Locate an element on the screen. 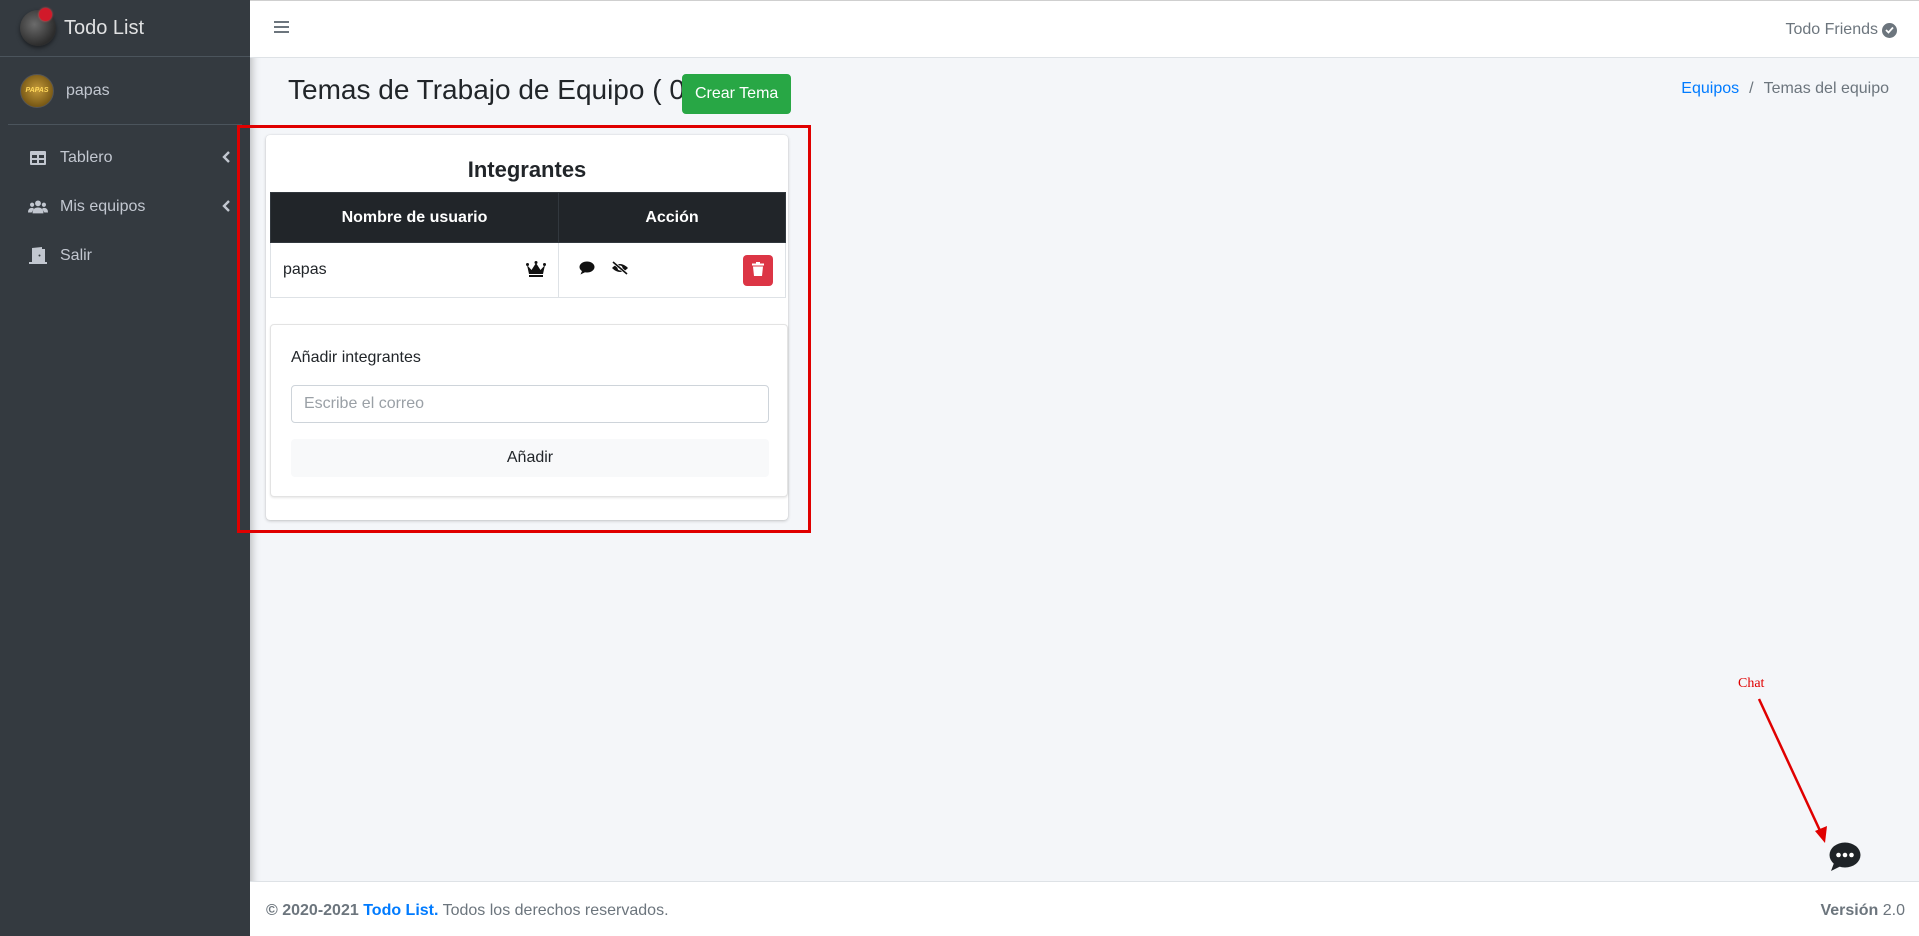 Image resolution: width=1919 pixels, height=936 pixels. sidebar-item-label: Mis equipos is located at coordinates (103, 206).